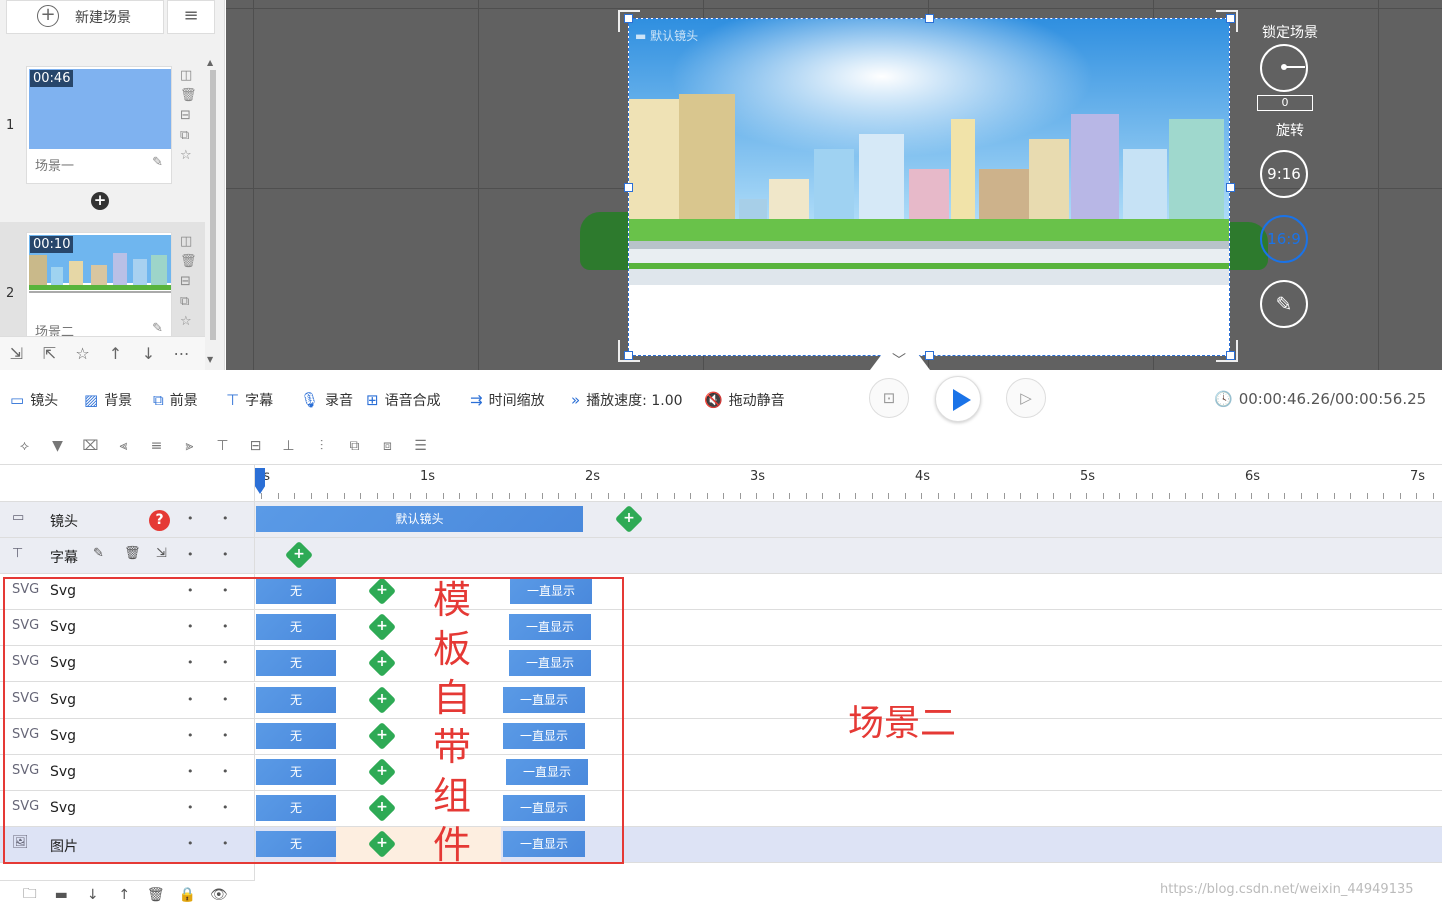  What do you see at coordinates (189, 446) in the screenshot?
I see `align-right-icon: ⫸` at bounding box center [189, 446].